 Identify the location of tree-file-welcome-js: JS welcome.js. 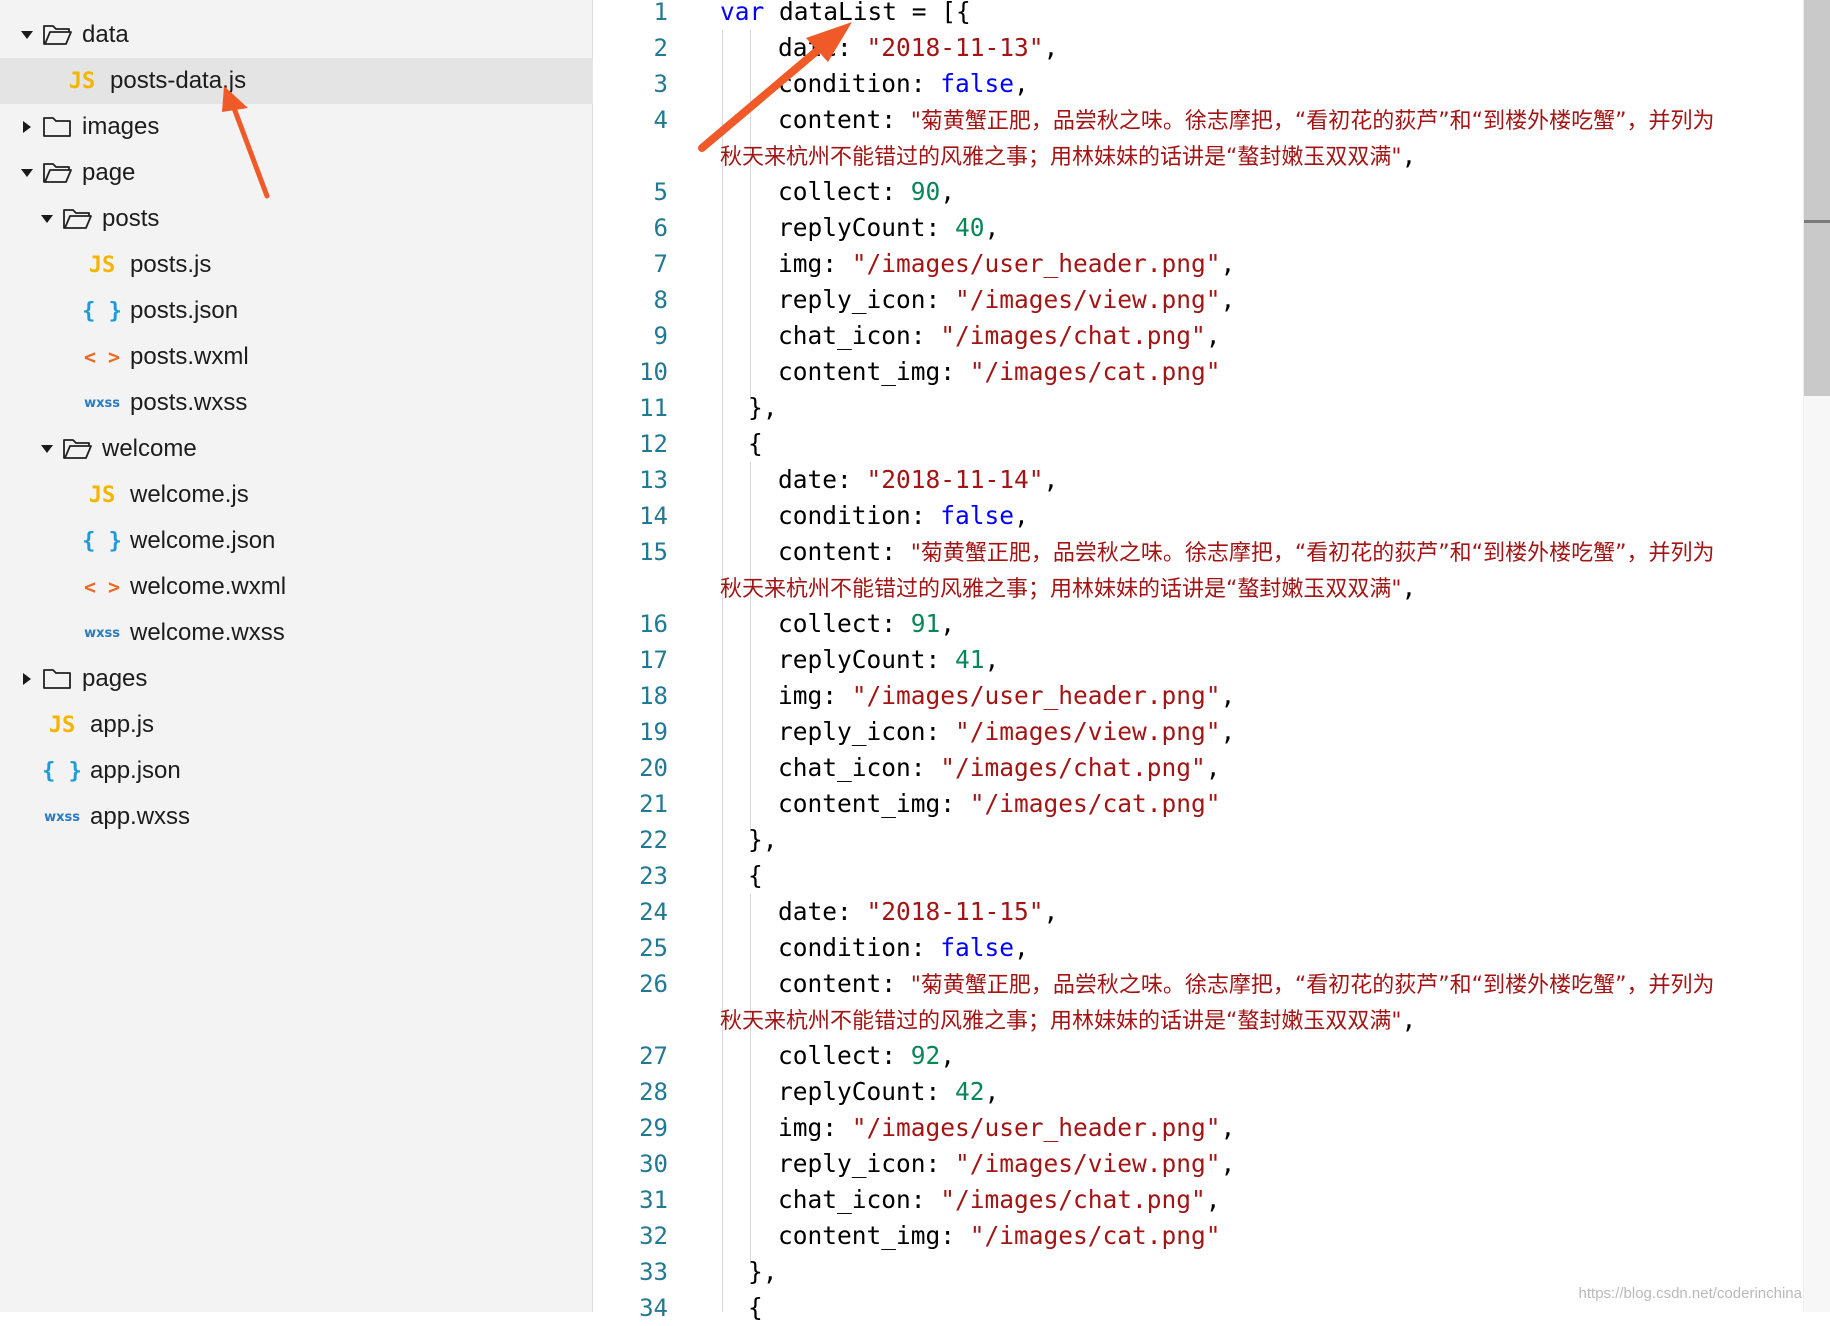
(337, 495).